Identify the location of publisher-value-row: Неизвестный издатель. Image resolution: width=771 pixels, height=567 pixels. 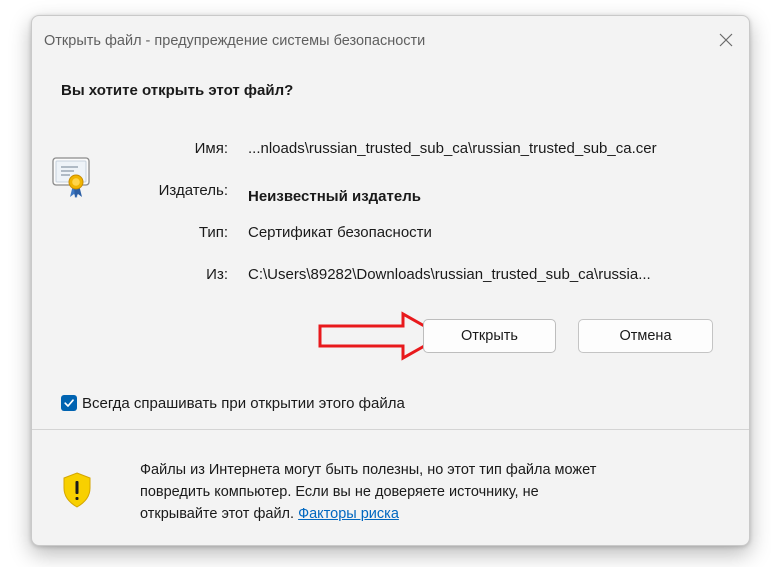
(390, 198).